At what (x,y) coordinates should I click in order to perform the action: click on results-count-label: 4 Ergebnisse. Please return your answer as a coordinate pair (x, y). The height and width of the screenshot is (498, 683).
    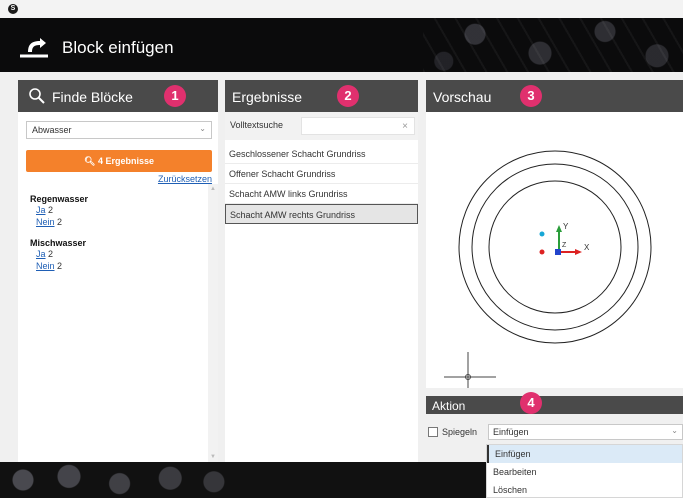
    Looking at the image, I should click on (125, 161).